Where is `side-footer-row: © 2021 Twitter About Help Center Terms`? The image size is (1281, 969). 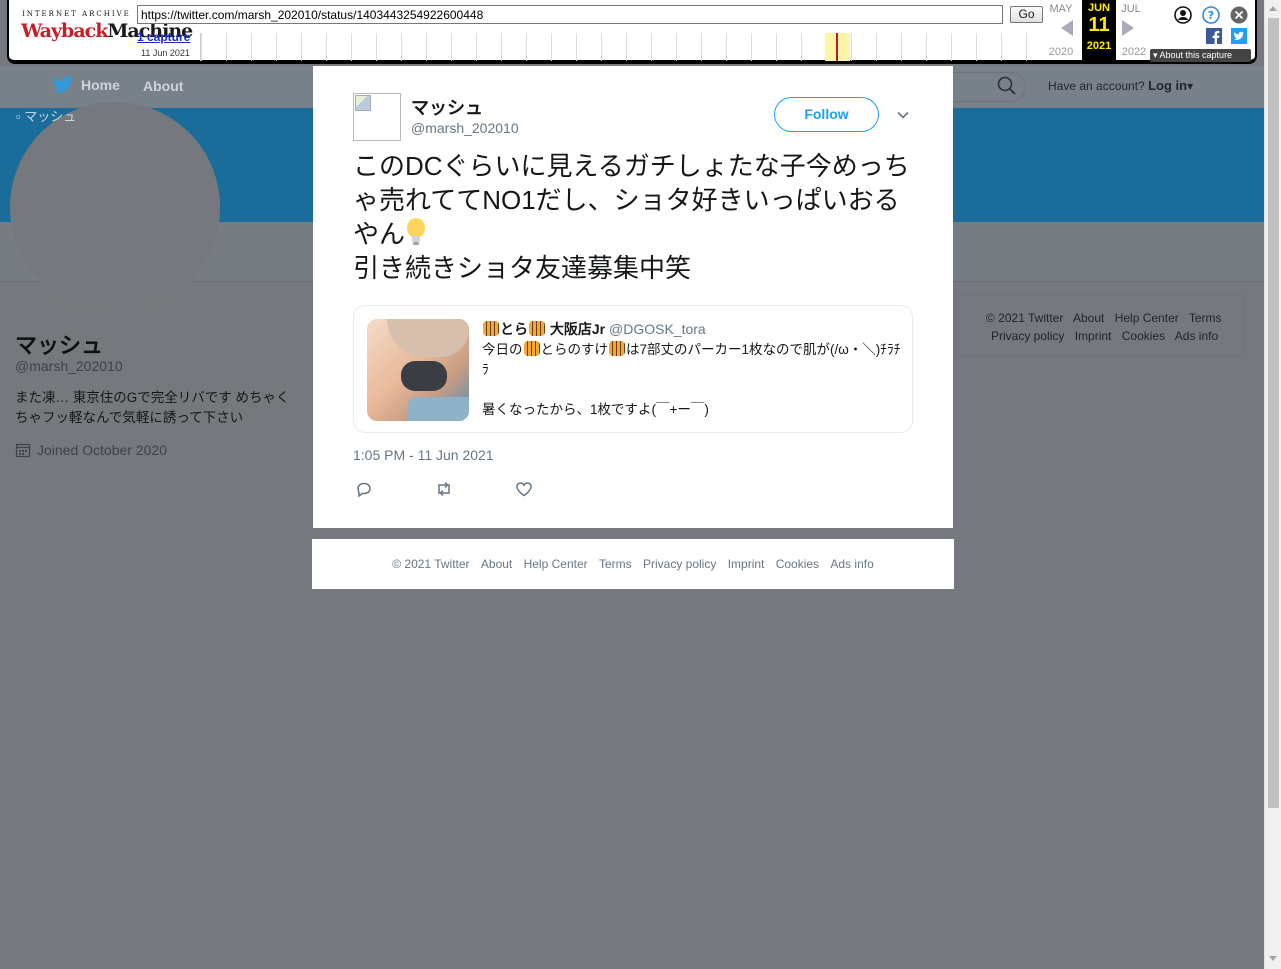
side-footer-row: © 2021 Twitter About Help Center Terms is located at coordinates (1115, 318).